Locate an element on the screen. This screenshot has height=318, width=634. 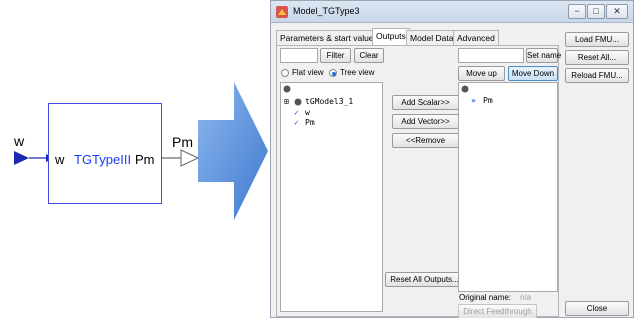
tree-view-radio is located at coordinates (333, 73).